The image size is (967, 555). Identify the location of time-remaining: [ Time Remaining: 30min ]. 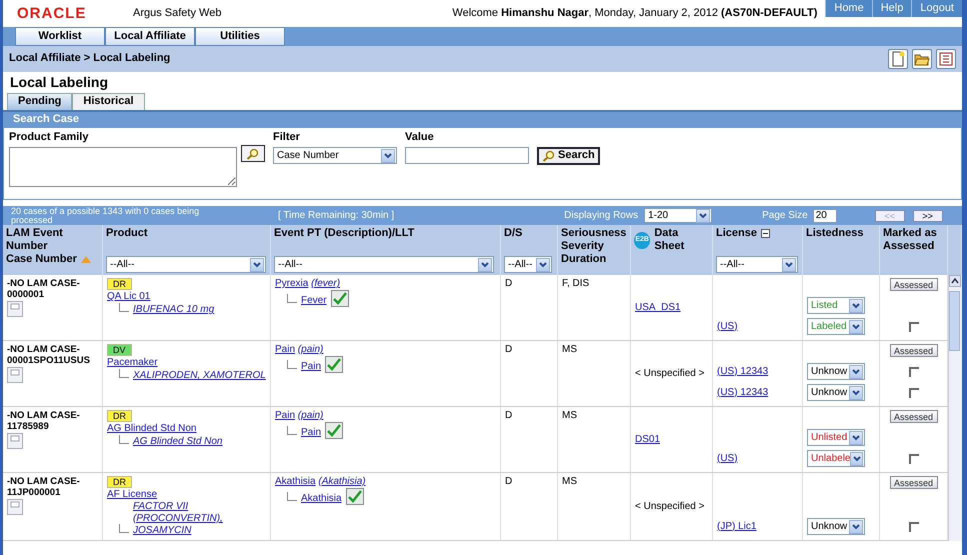
(336, 216).